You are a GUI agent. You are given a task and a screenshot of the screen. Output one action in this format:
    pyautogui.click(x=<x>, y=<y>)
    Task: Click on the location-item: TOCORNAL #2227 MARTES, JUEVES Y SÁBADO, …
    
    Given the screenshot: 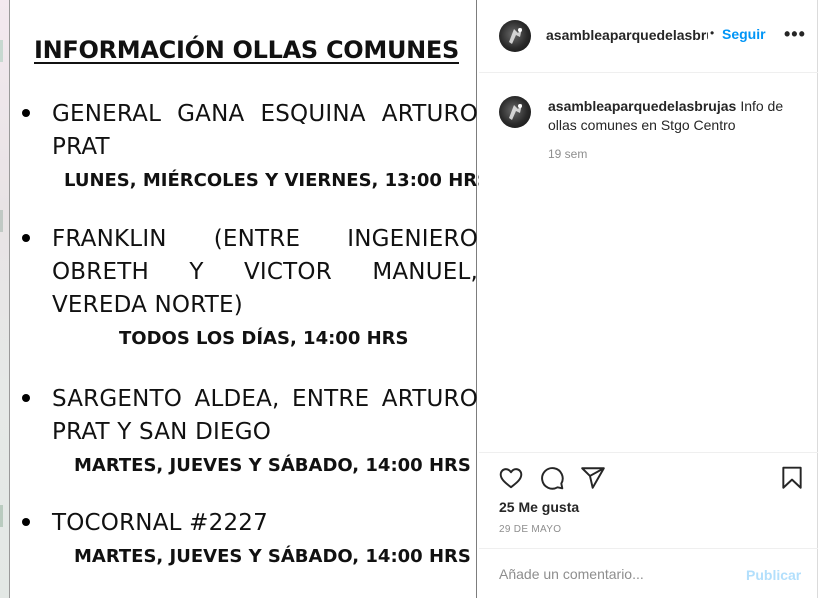 What is the action you would take?
    pyautogui.click(x=247, y=538)
    